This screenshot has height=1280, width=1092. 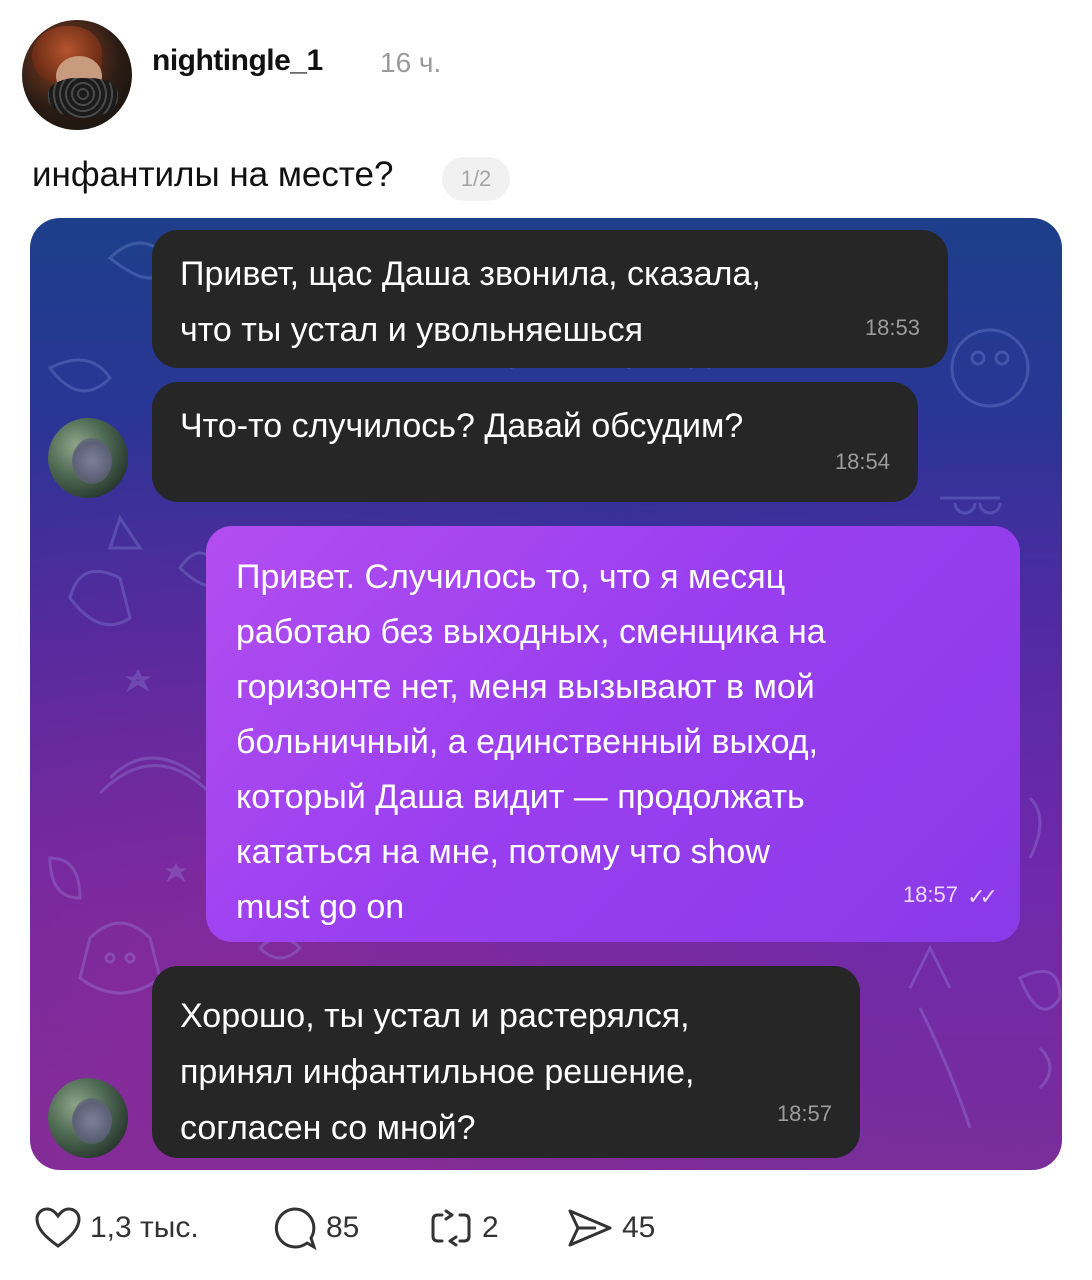 I want to click on like-button: 1,3 тыс., so click(x=116, y=1228).